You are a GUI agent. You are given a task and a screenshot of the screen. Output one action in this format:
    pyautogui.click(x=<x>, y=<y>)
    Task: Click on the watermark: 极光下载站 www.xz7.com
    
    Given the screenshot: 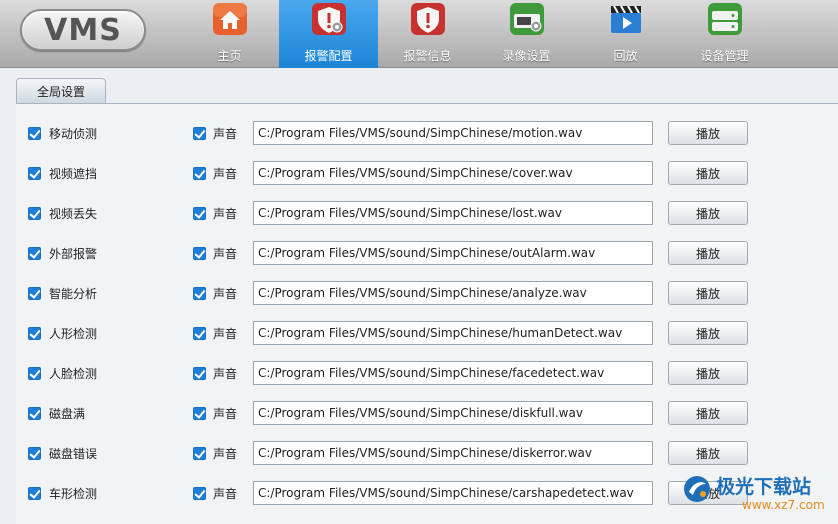 What is the action you would take?
    pyautogui.click(x=757, y=495)
    